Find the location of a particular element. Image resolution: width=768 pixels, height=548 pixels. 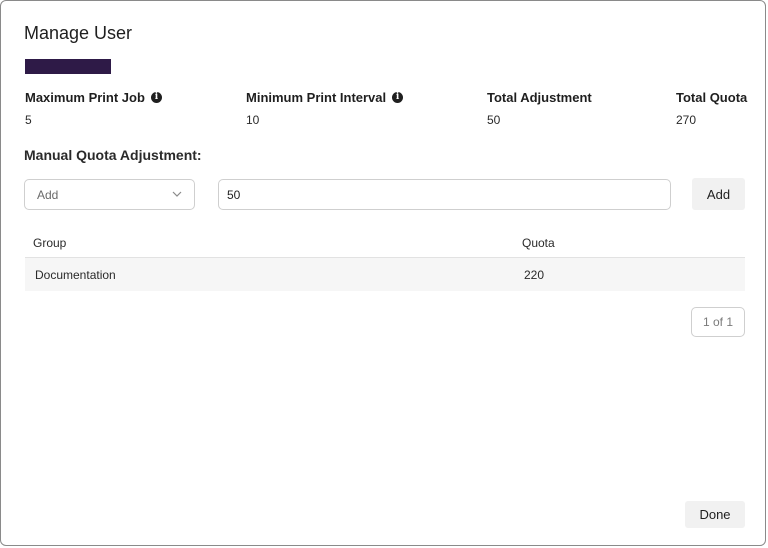

stat-label: Total Adjustment is located at coordinates (539, 97).